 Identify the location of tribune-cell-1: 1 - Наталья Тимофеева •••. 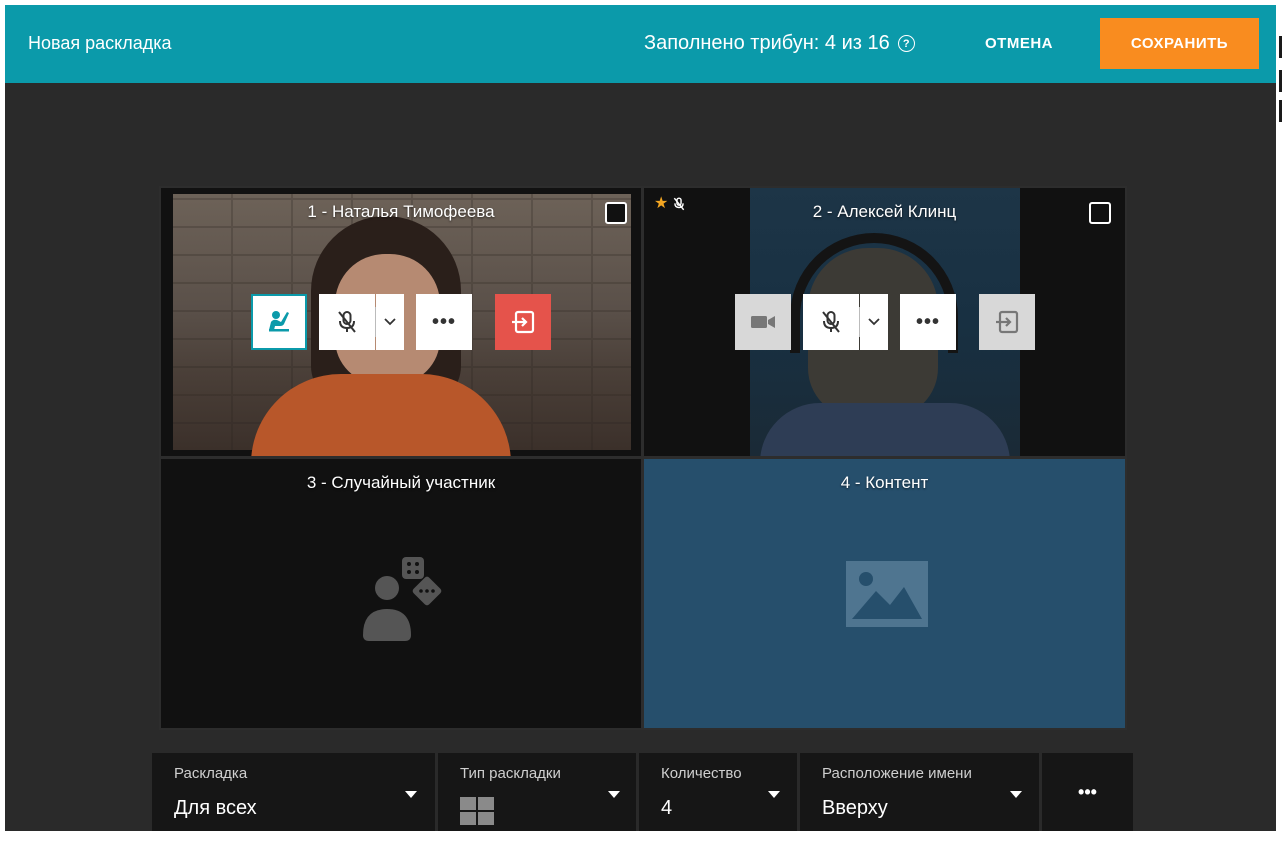
(401, 322).